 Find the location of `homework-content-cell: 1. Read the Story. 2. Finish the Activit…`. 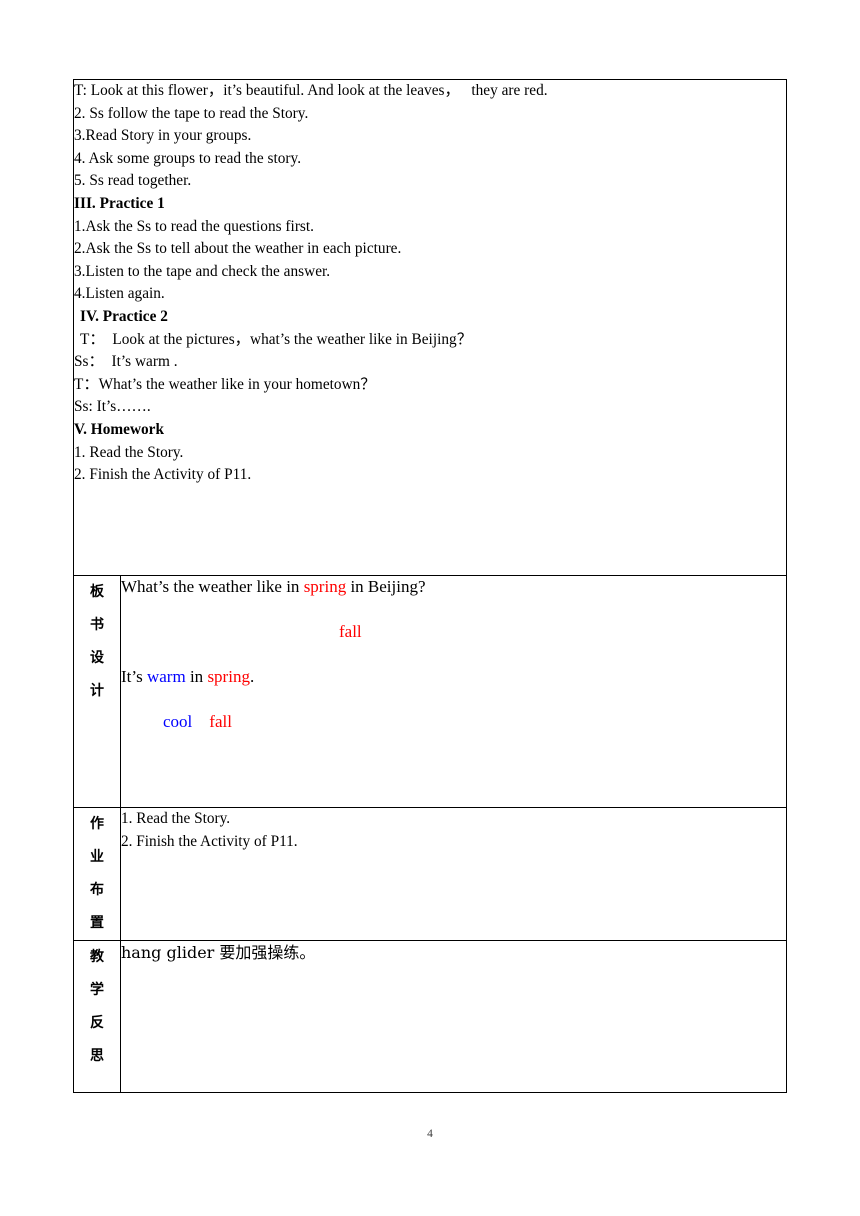

homework-content-cell: 1. Read the Story. 2. Finish the Activit… is located at coordinates (453, 874).